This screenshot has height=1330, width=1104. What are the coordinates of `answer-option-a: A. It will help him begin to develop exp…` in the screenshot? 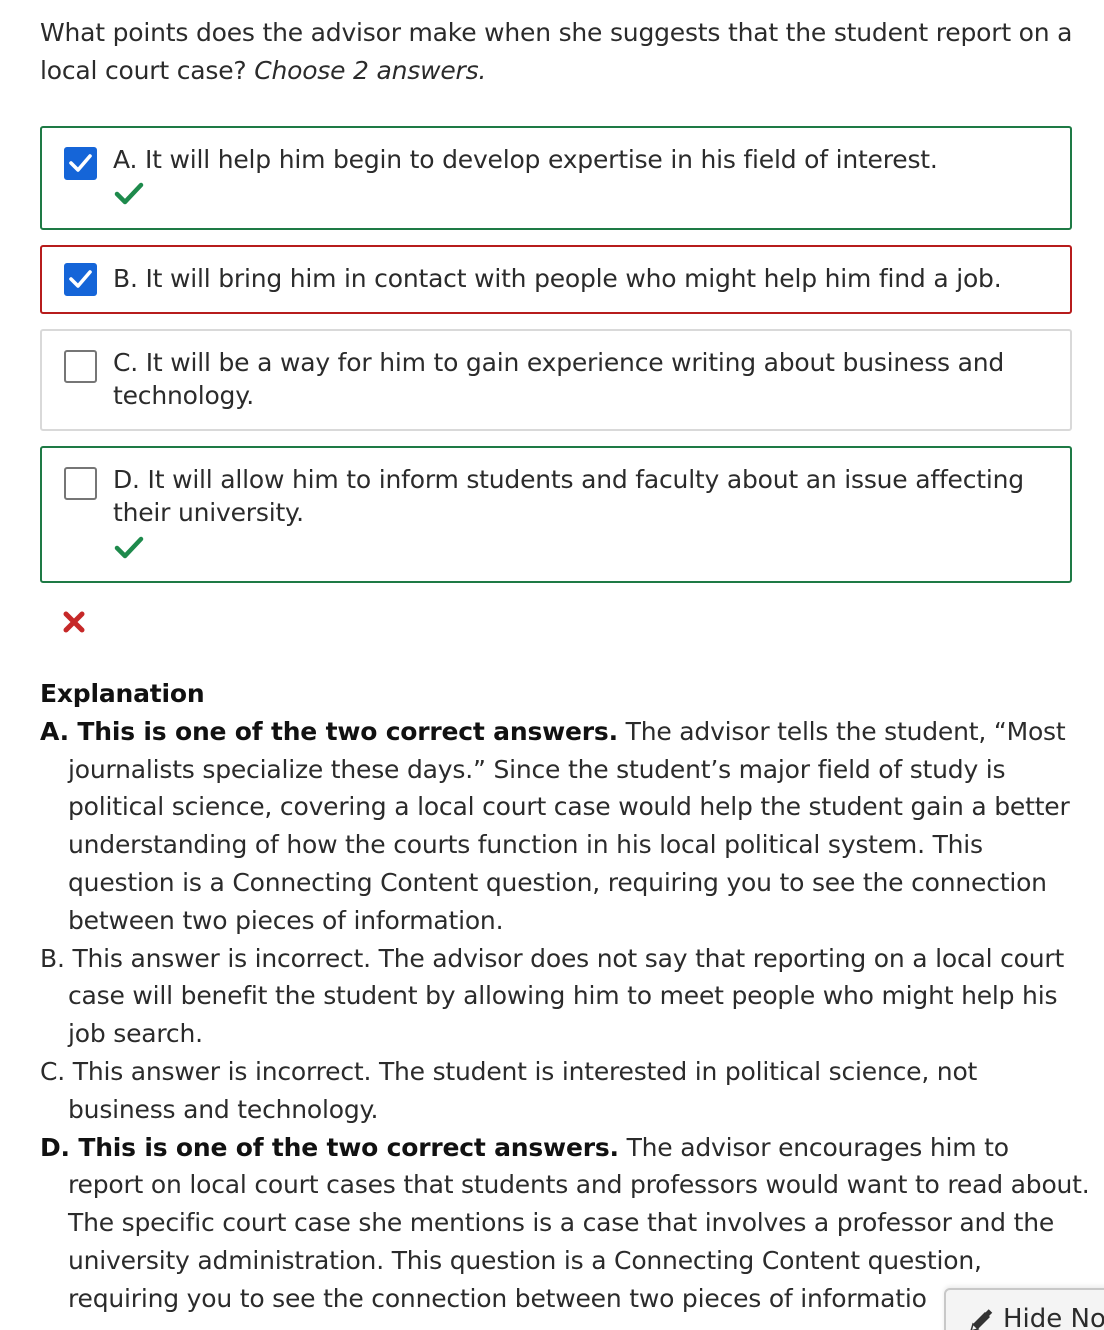 It's located at (556, 178).